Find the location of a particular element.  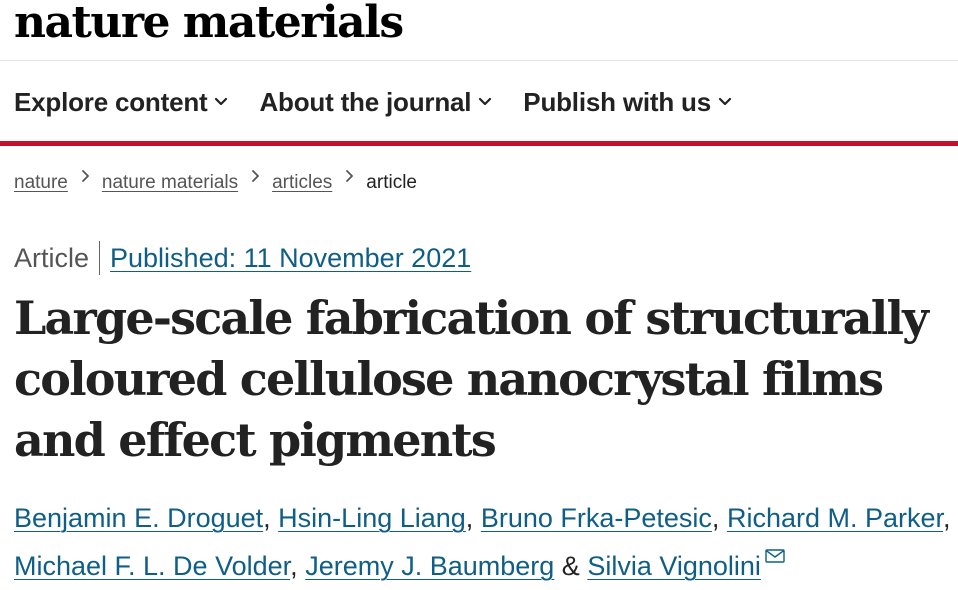

article-type: Article is located at coordinates (52, 257).